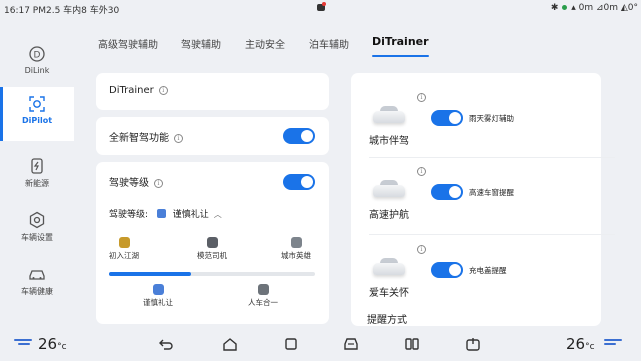 The width and height of the screenshot is (641, 361). What do you see at coordinates (387, 320) in the screenshot?
I see `reminder-method-label: 提醒方式` at bounding box center [387, 320].